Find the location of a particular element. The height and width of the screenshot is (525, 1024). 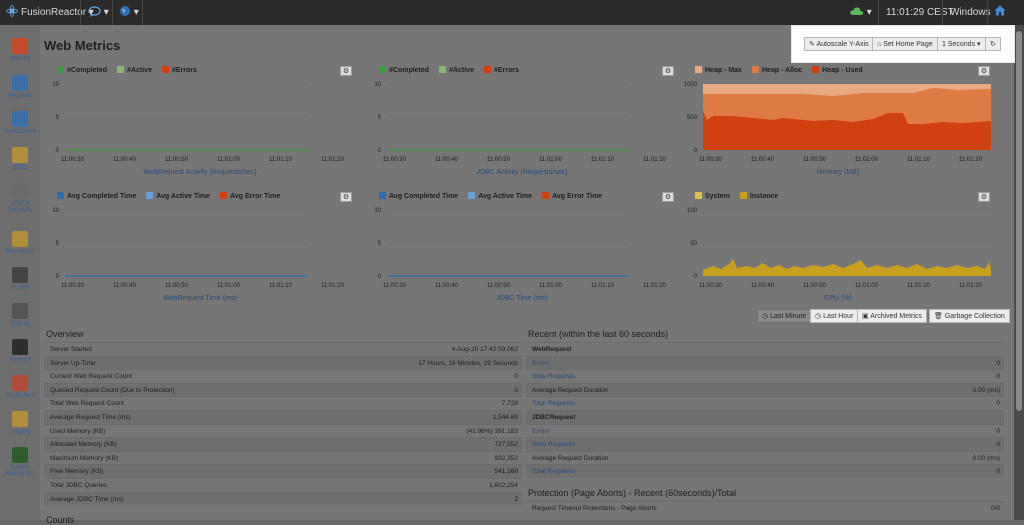

clock-icon: ◷ is located at coordinates (818, 316).